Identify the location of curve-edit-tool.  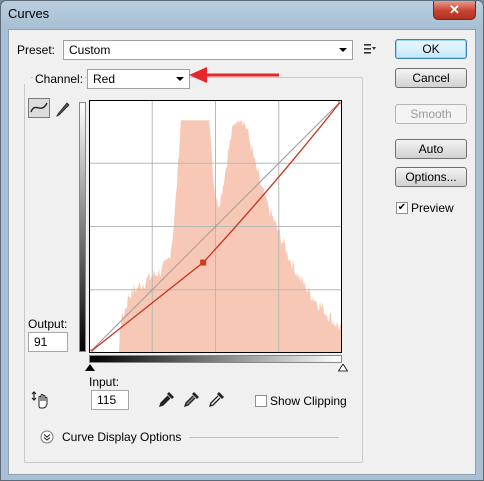
(39, 108).